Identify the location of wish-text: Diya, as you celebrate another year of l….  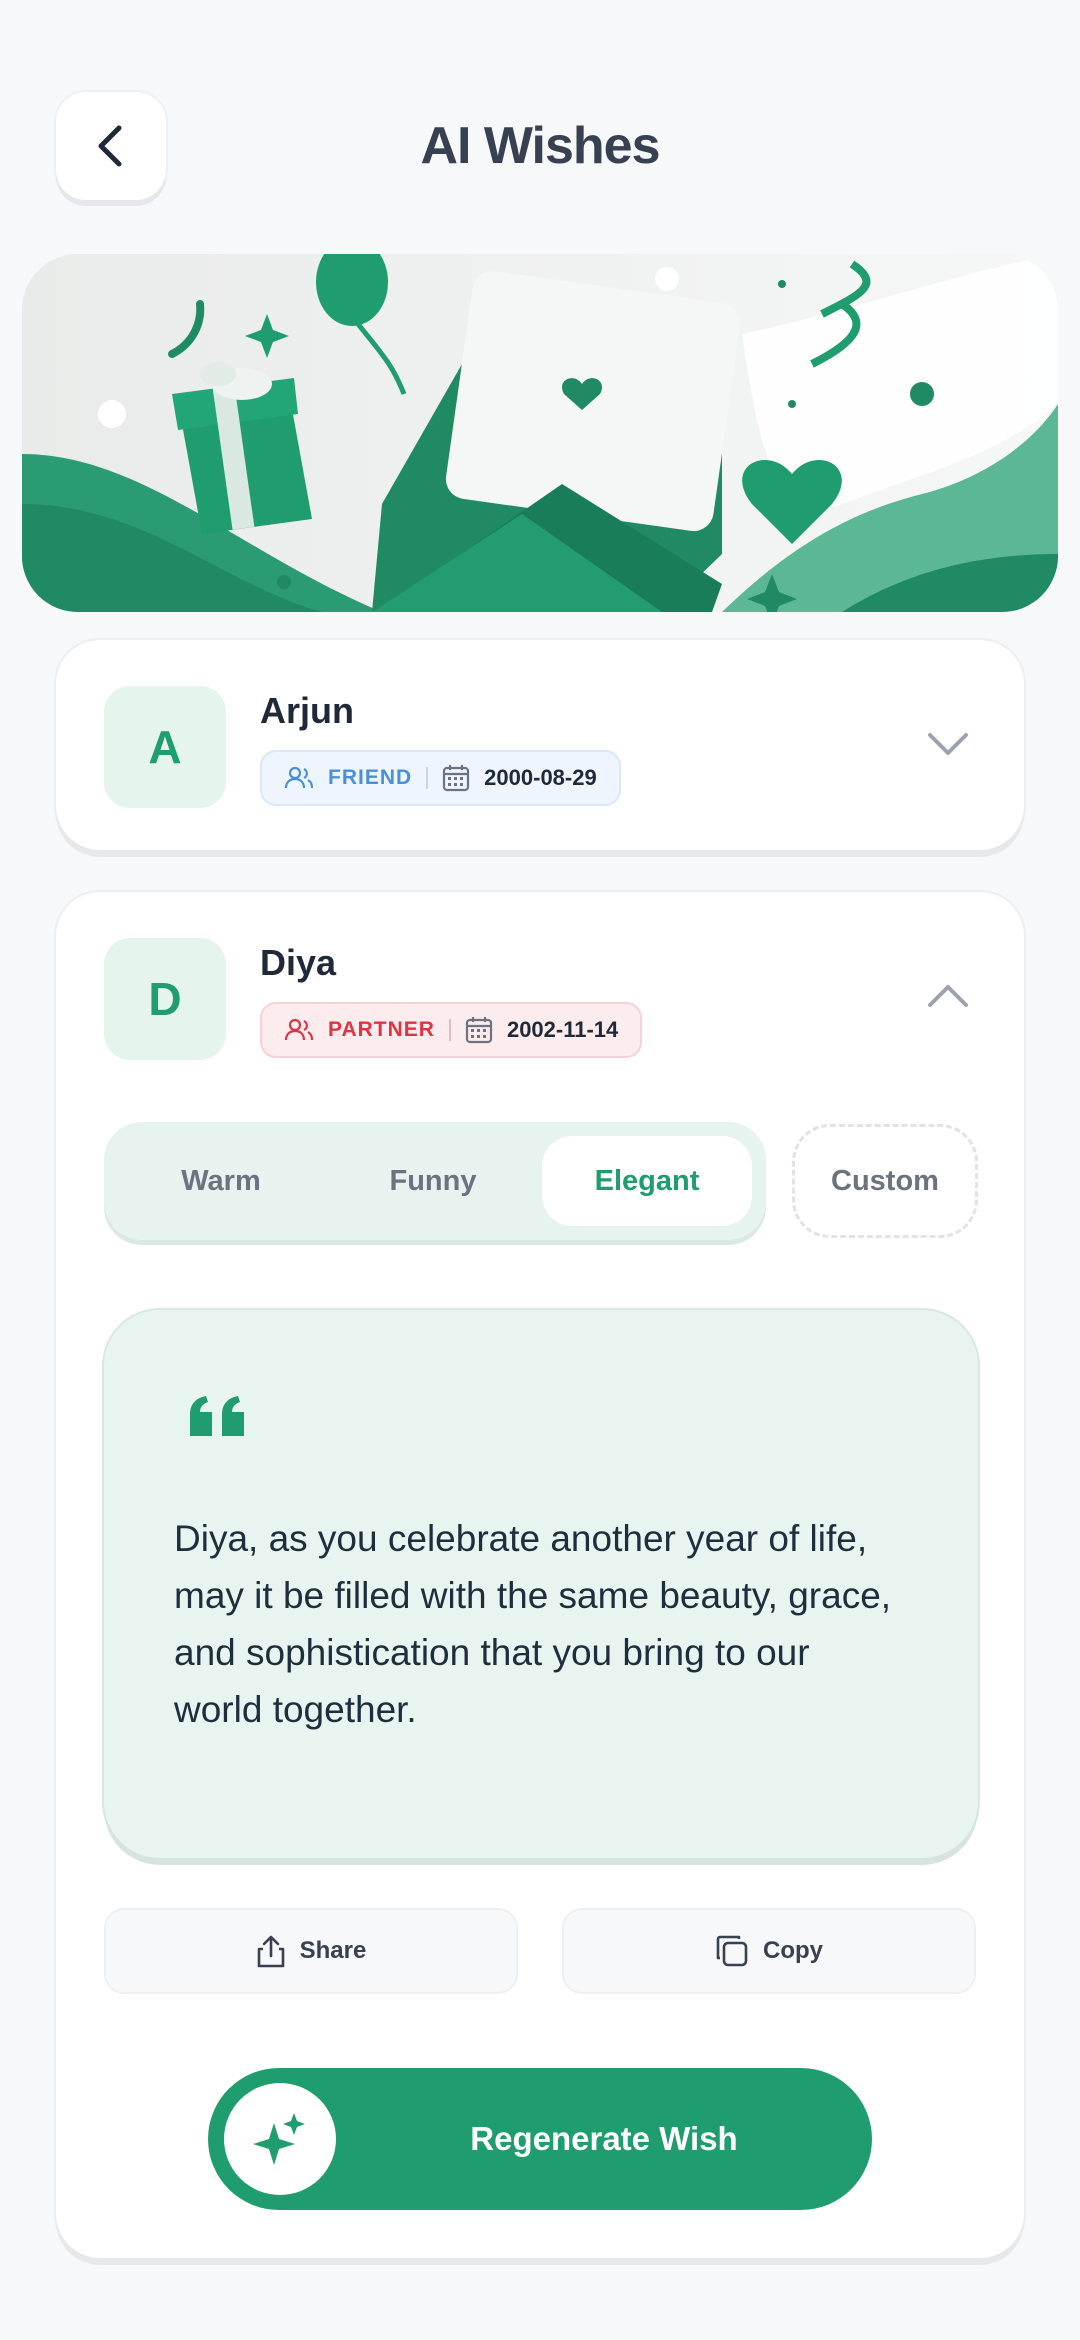
(533, 1624).